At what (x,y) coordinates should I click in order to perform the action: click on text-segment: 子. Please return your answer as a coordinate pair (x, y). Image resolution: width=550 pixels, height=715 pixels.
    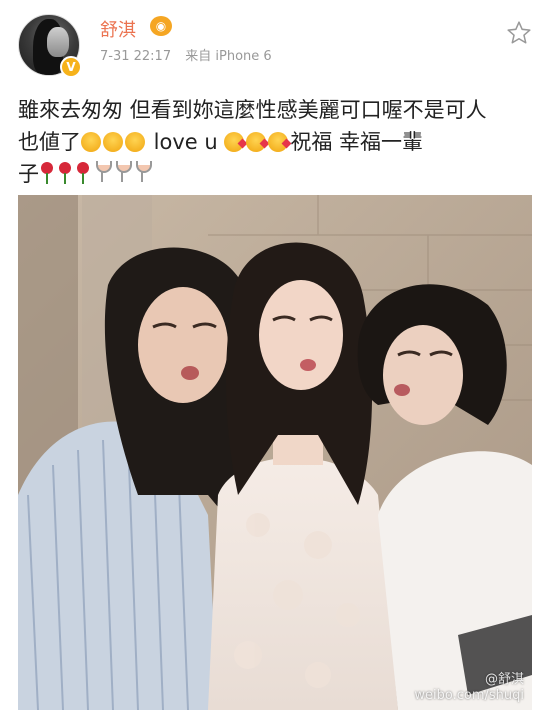
    Looking at the image, I should click on (28, 174).